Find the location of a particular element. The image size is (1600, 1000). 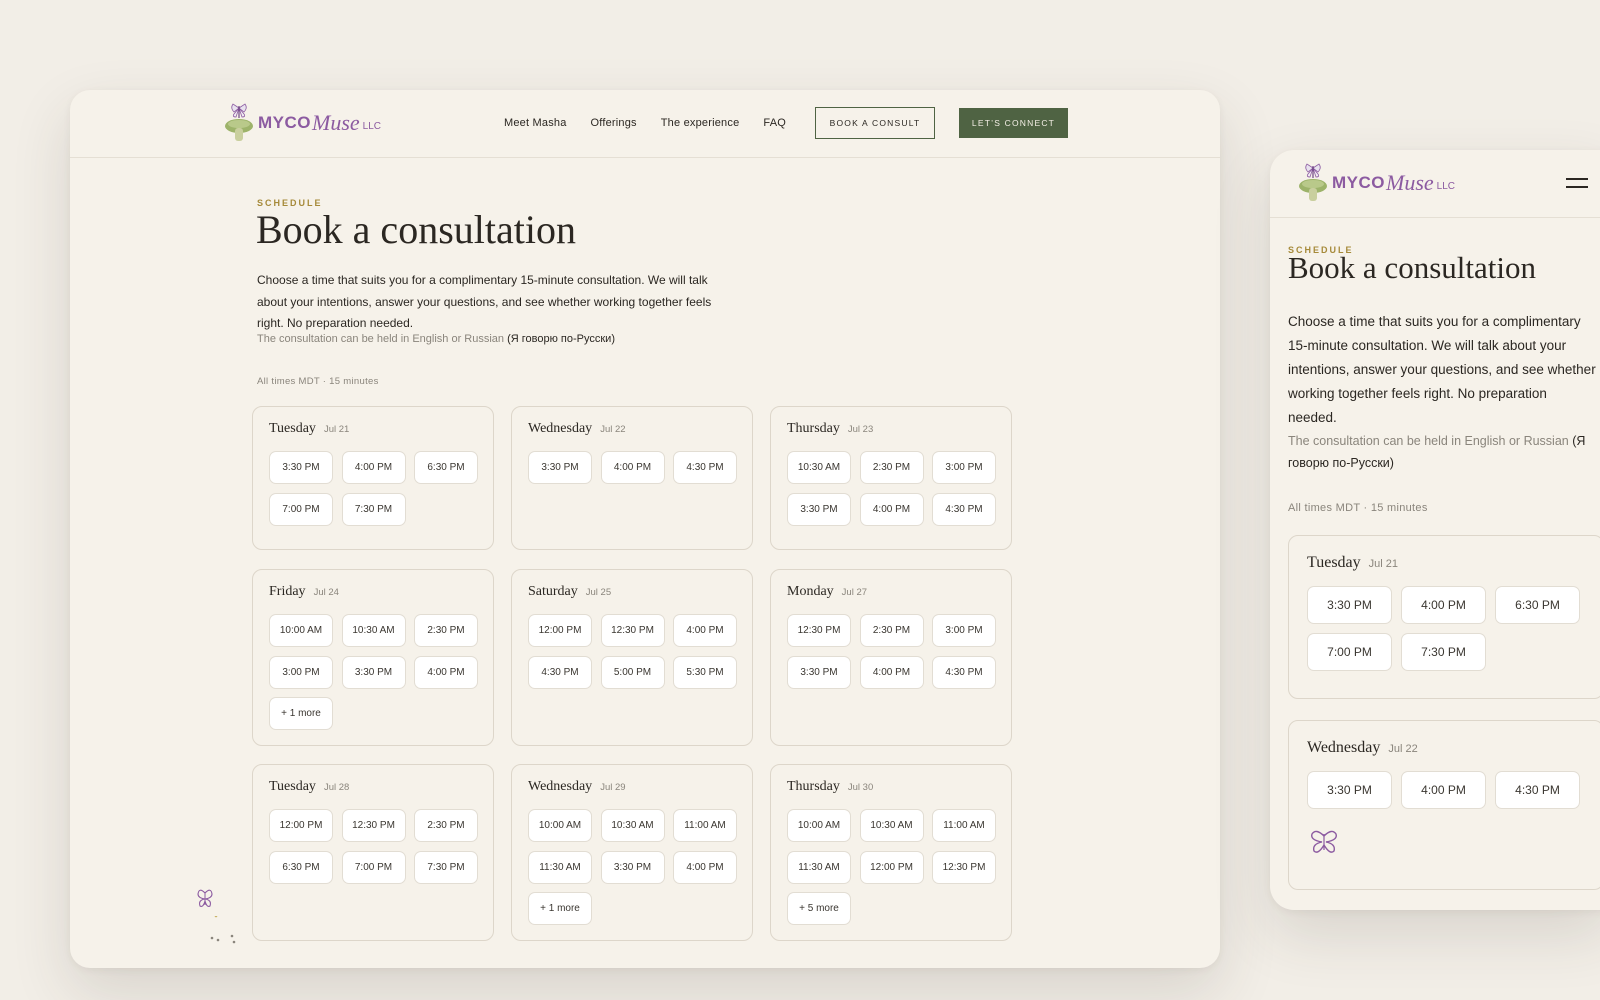

day-card: Wednesday Jul 22 3:30 PM 4:00 PM 4:30 PM is located at coordinates (1444, 805).